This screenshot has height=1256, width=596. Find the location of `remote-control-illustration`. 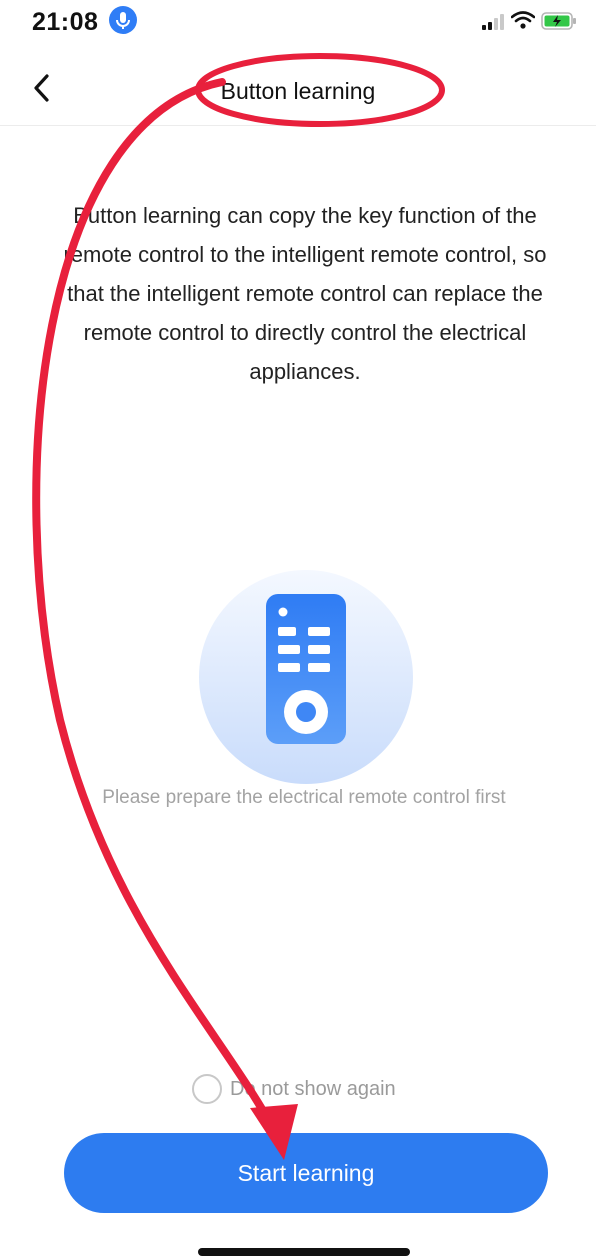

remote-control-illustration is located at coordinates (306, 677).